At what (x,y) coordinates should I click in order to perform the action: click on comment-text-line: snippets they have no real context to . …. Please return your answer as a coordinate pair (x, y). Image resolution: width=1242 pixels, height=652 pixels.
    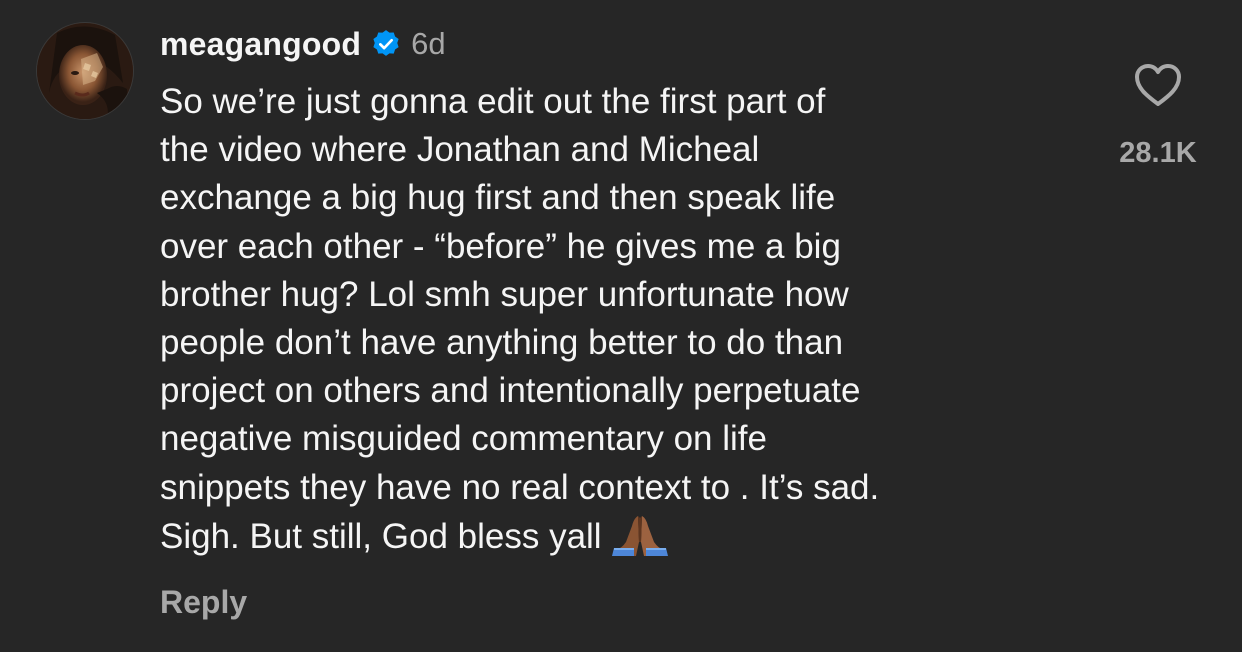
    Looking at the image, I should click on (520, 487).